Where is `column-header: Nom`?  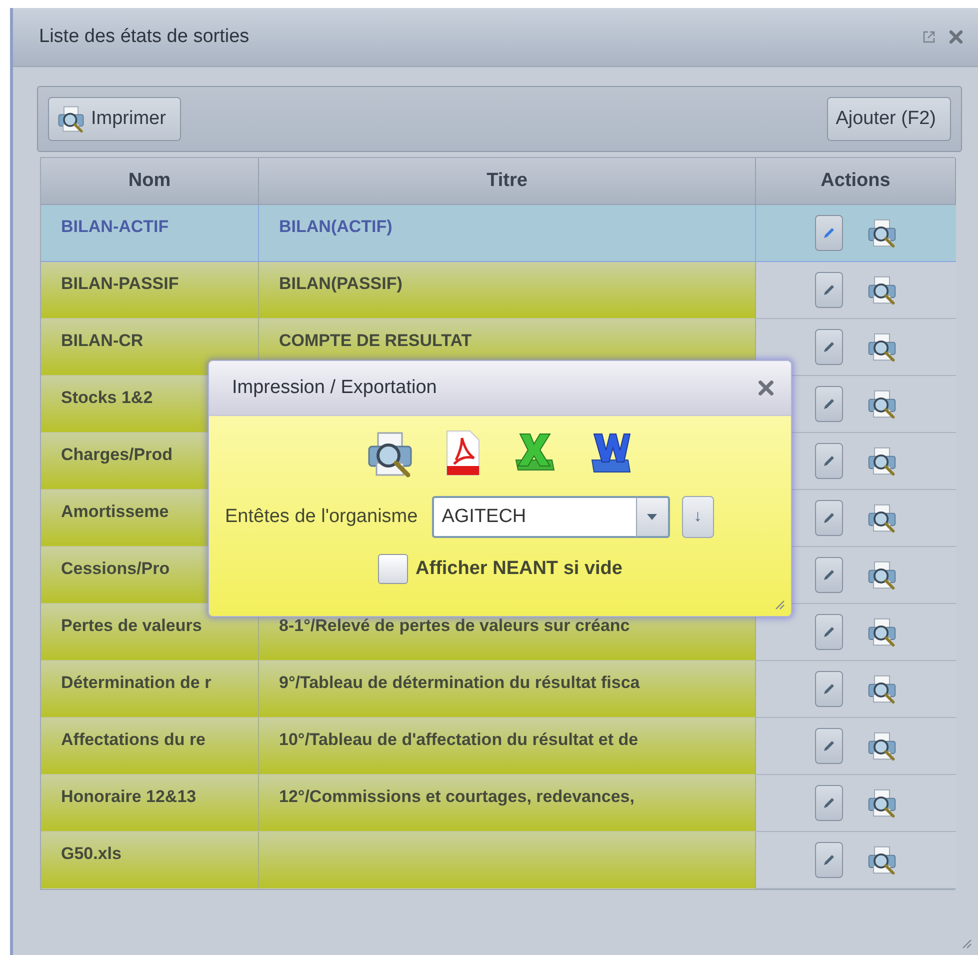 column-header: Nom is located at coordinates (150, 181).